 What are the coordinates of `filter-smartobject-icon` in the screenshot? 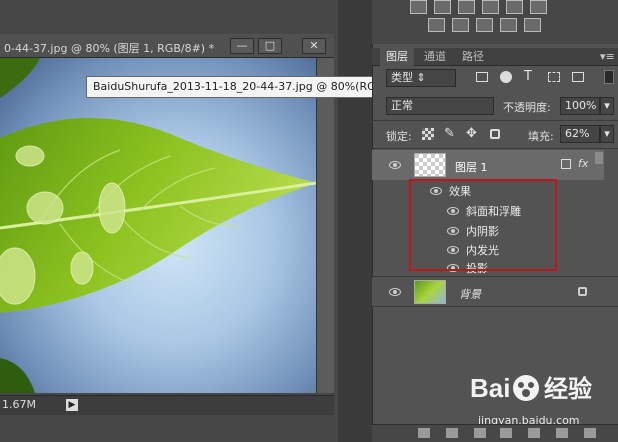 It's located at (578, 77).